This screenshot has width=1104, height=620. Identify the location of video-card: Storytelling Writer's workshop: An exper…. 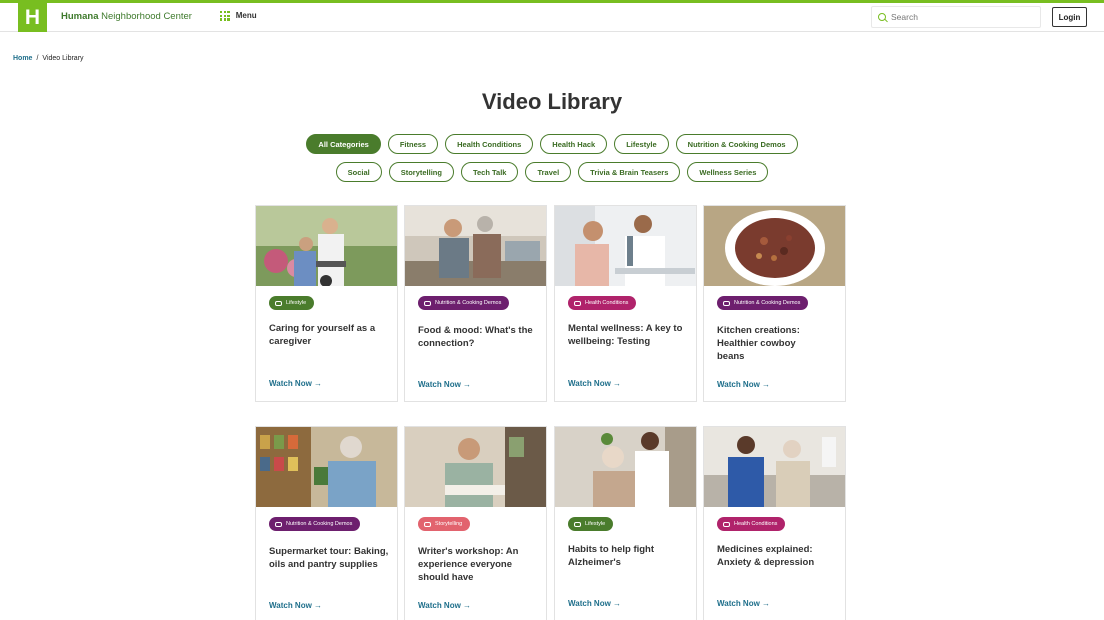
(475, 523).